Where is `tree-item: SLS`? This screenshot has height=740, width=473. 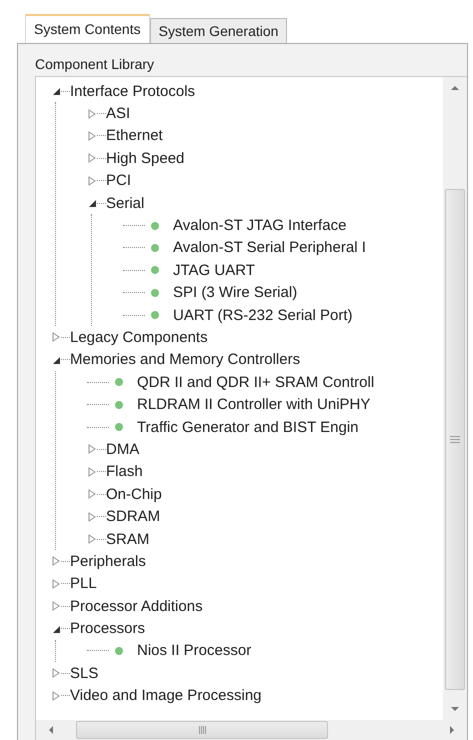
tree-item: SLS is located at coordinates (84, 673).